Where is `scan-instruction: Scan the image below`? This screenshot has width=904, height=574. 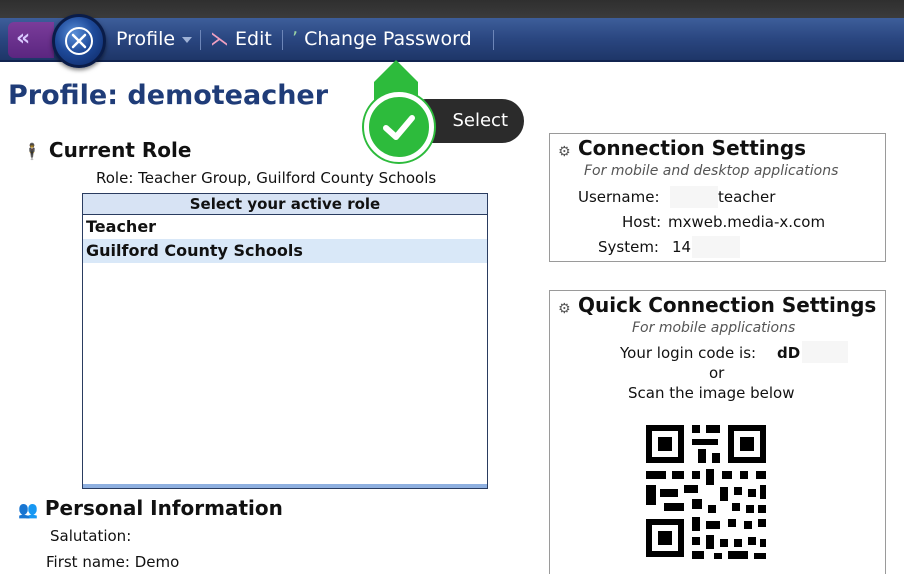 scan-instruction: Scan the image below is located at coordinates (711, 393).